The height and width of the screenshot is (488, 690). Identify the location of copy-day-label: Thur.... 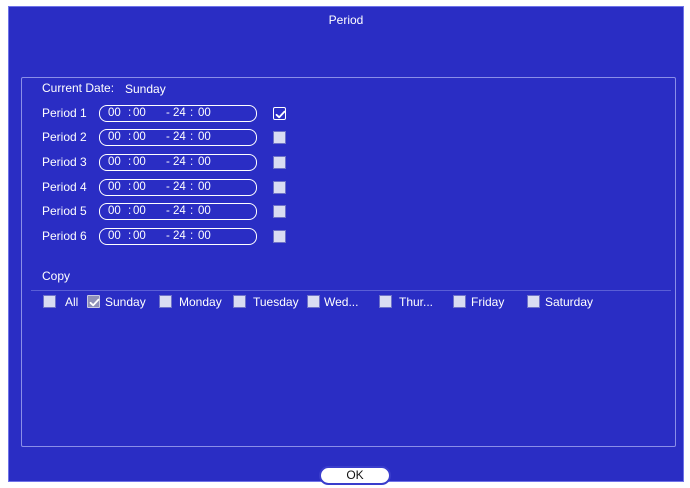
(416, 302).